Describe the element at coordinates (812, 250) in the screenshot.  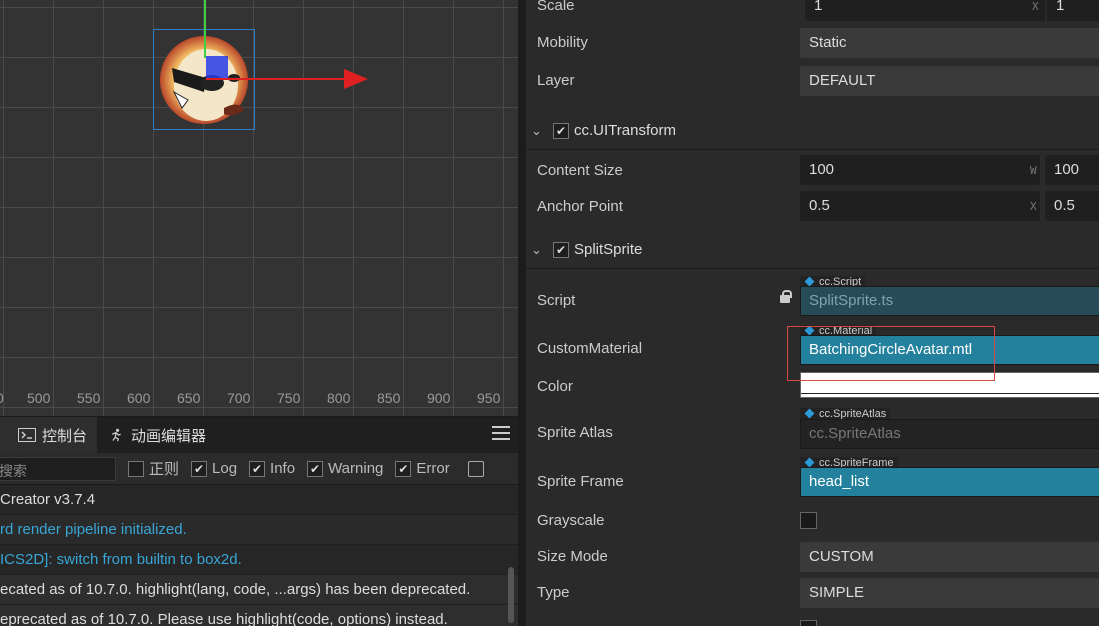
I see `component-splitsprite-header: ⌄ ✔ SplitSprite` at that location.